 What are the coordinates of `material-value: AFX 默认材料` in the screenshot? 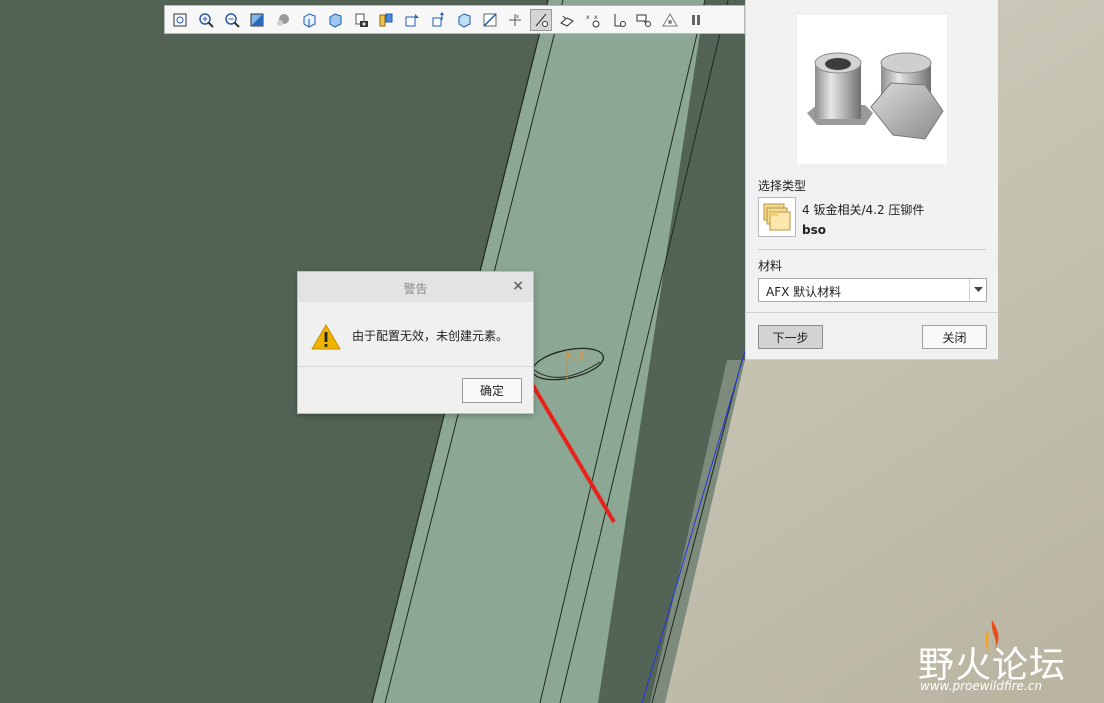 It's located at (804, 292).